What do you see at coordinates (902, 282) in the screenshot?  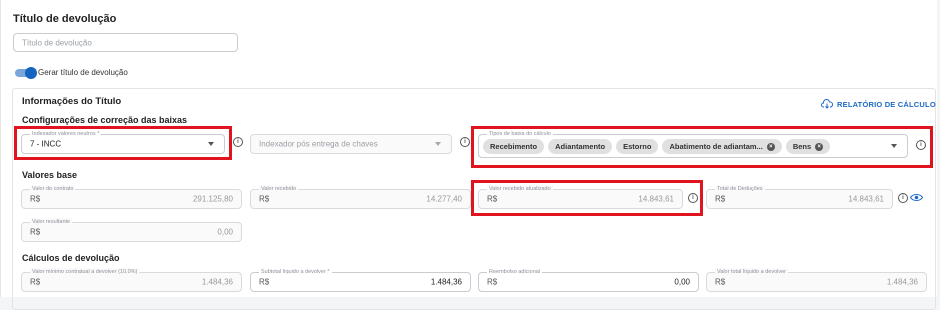 I see `valor-total-liquido-value: 1.484,36` at bounding box center [902, 282].